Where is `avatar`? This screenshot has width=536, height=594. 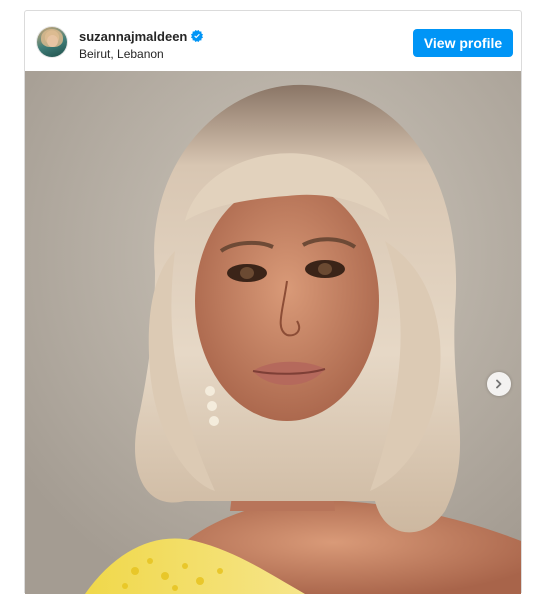 avatar is located at coordinates (52, 42).